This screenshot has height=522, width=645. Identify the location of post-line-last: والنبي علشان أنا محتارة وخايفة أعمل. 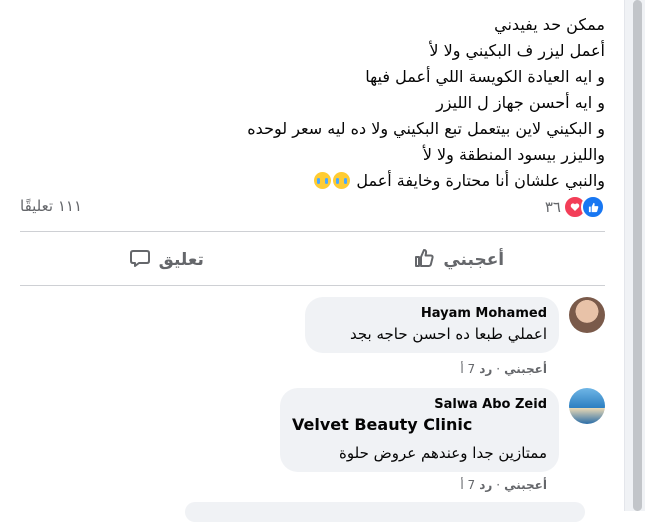
(315, 181).